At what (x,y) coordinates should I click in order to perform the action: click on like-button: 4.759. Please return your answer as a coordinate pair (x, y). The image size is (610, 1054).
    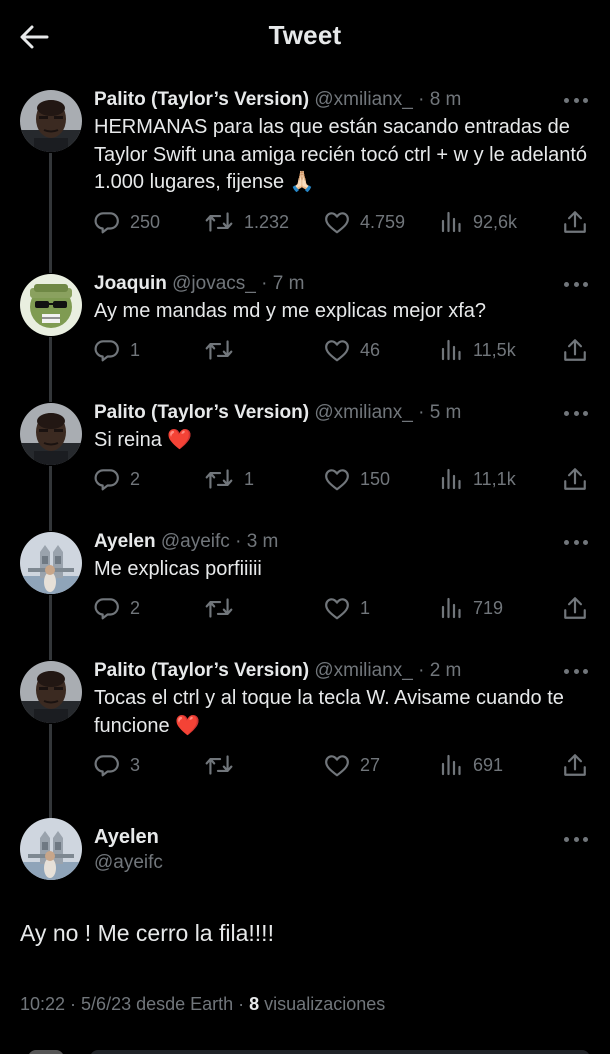
    Looking at the image, I should click on (364, 222).